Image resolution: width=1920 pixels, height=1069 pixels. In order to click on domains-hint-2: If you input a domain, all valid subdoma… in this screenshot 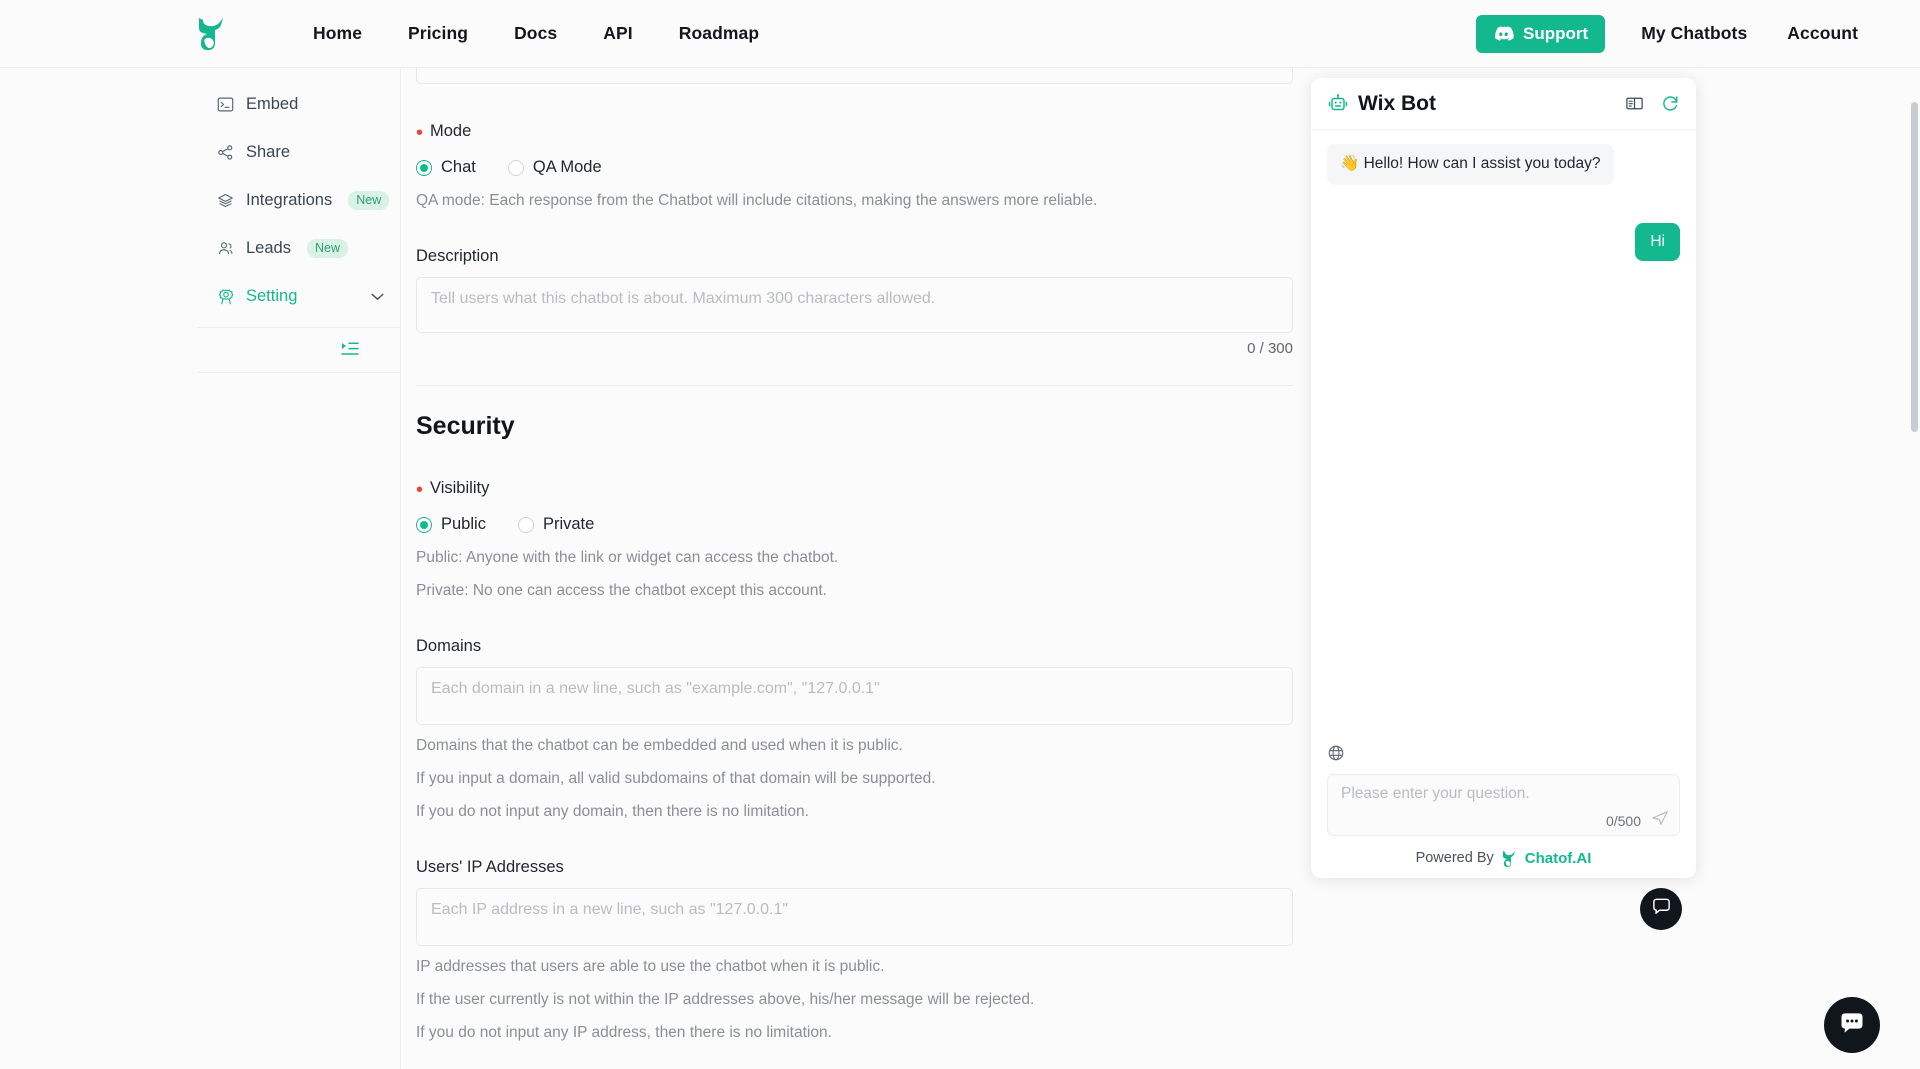, I will do `click(676, 778)`.